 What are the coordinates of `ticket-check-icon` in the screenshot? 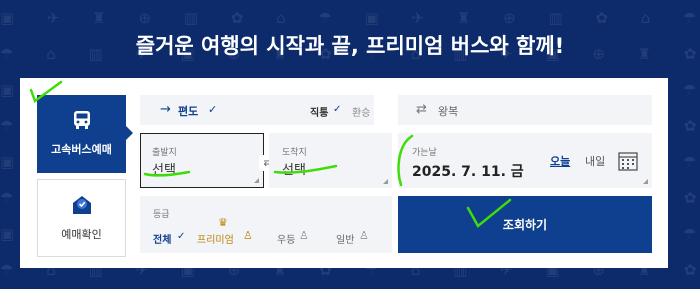 It's located at (81, 205).